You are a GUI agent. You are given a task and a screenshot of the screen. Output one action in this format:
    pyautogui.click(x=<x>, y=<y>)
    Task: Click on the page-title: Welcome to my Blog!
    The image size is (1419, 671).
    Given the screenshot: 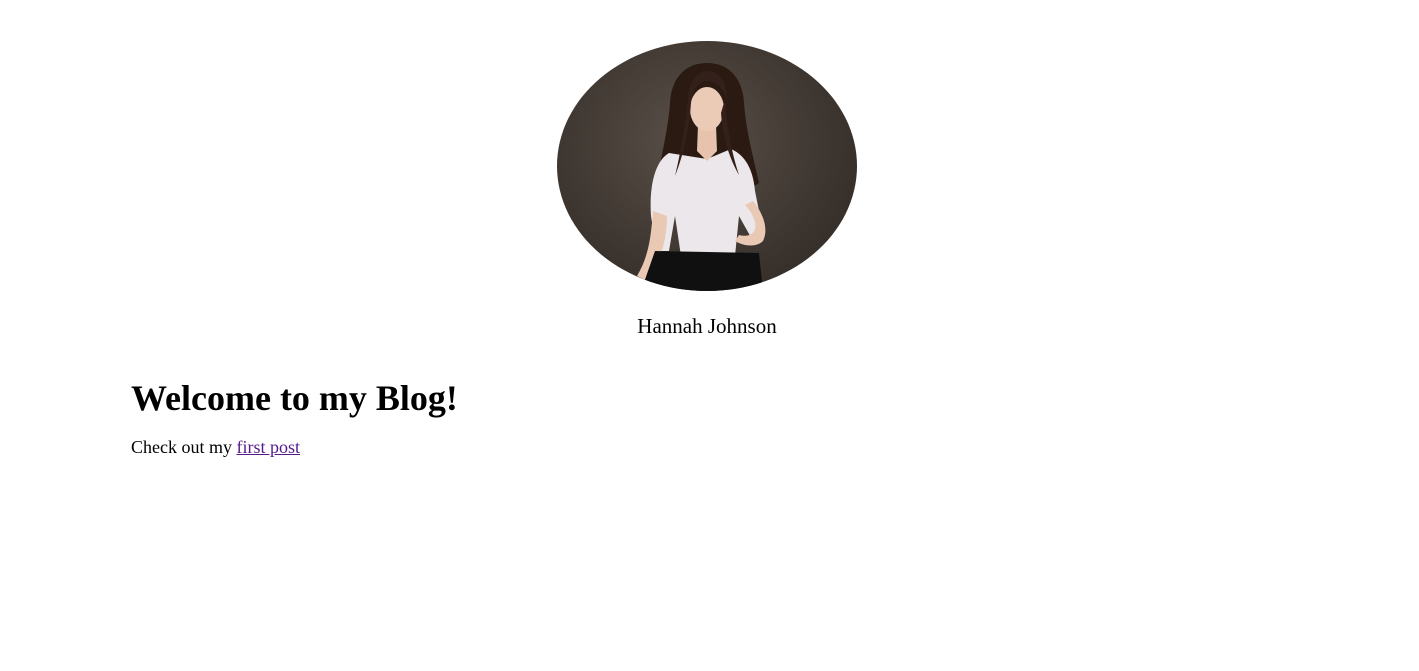 What is the action you would take?
    pyautogui.click(x=294, y=398)
    